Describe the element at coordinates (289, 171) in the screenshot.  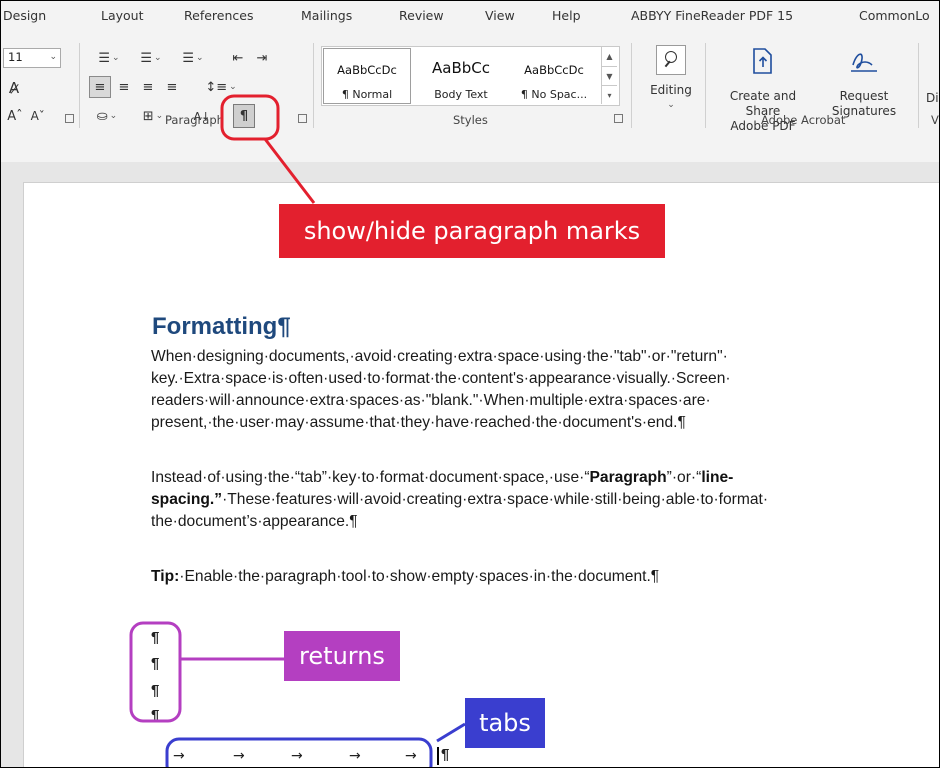
I see `show-hide-connector` at that location.